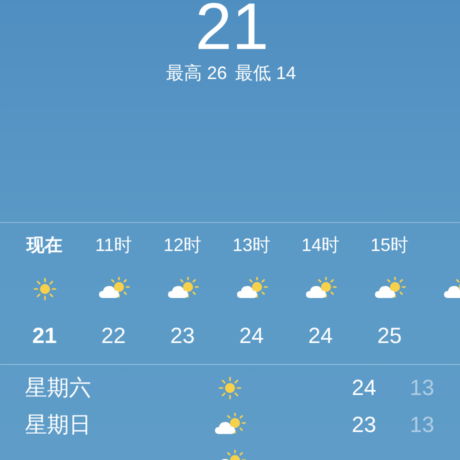  Describe the element at coordinates (44, 245) in the screenshot. I see `hour-label: 现在` at that location.